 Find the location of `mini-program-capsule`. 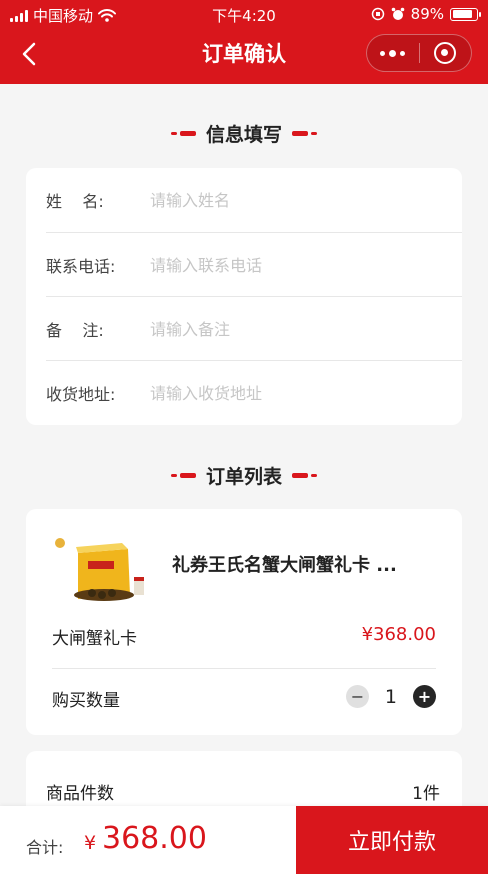

mini-program-capsule is located at coordinates (419, 53).